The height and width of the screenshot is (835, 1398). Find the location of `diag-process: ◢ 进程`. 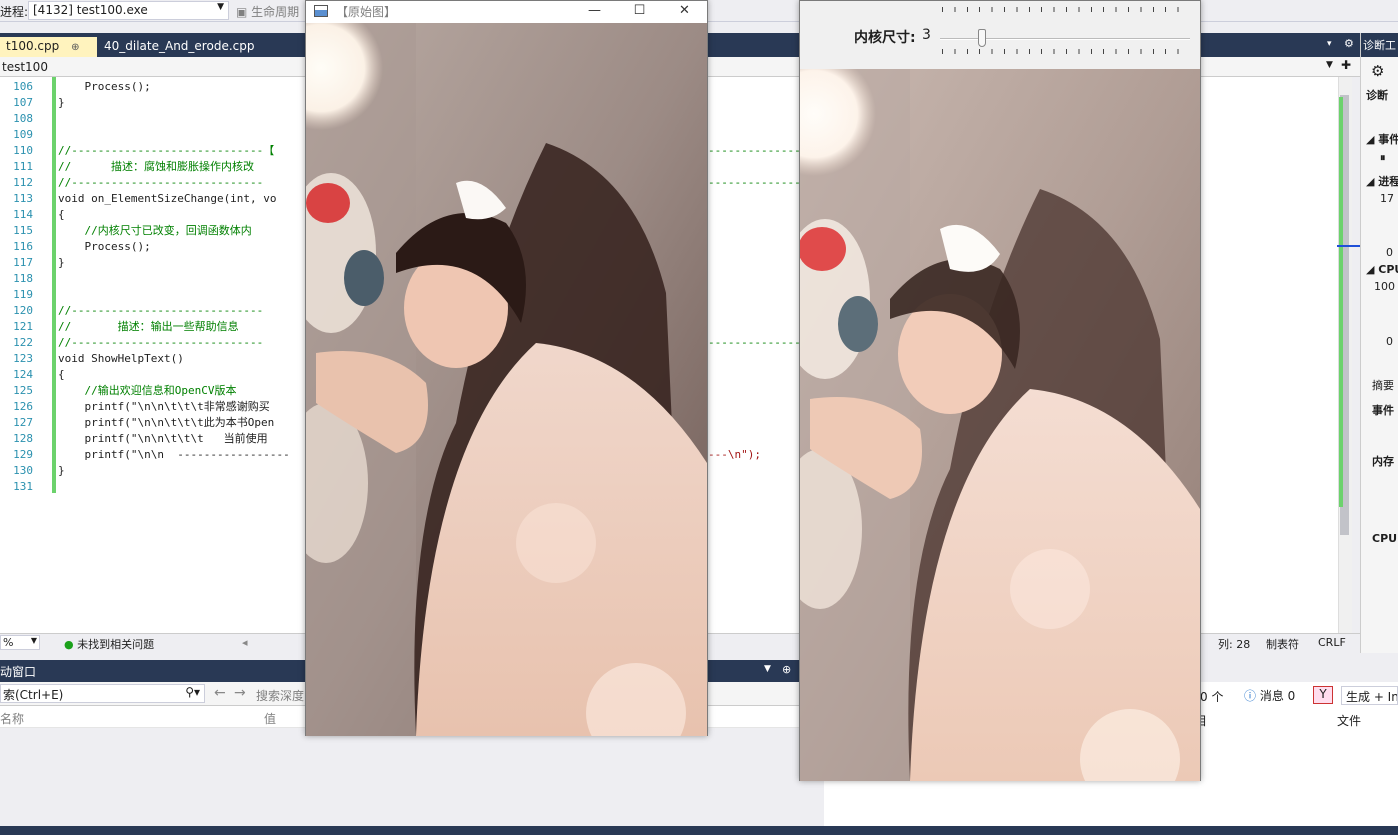

diag-process: ◢ 进程 is located at coordinates (1382, 181).